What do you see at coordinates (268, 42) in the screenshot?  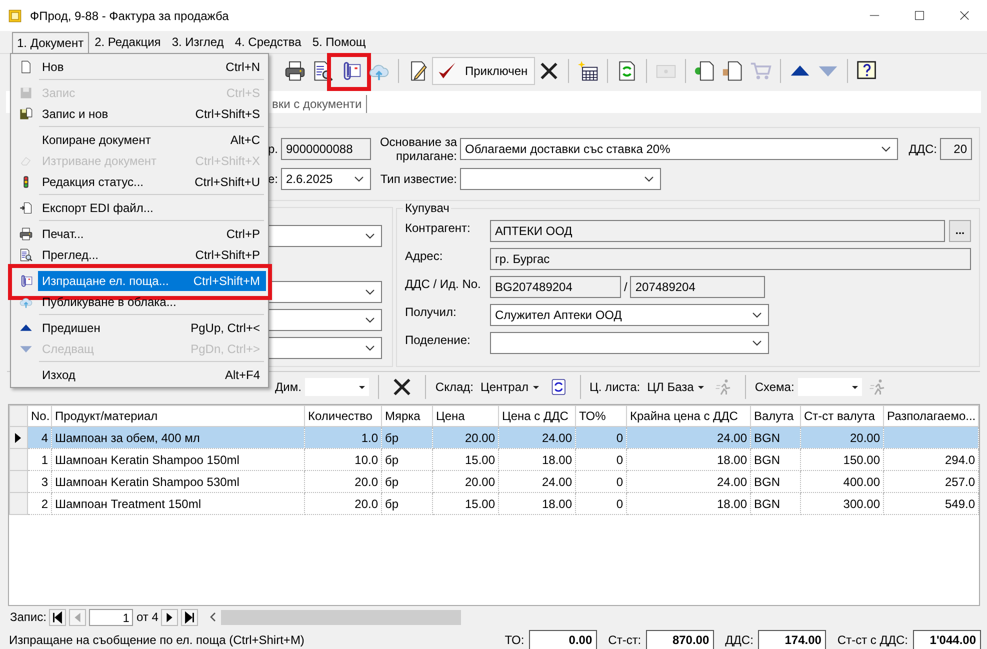 I see `menu-bar-item: 4. Средства` at bounding box center [268, 42].